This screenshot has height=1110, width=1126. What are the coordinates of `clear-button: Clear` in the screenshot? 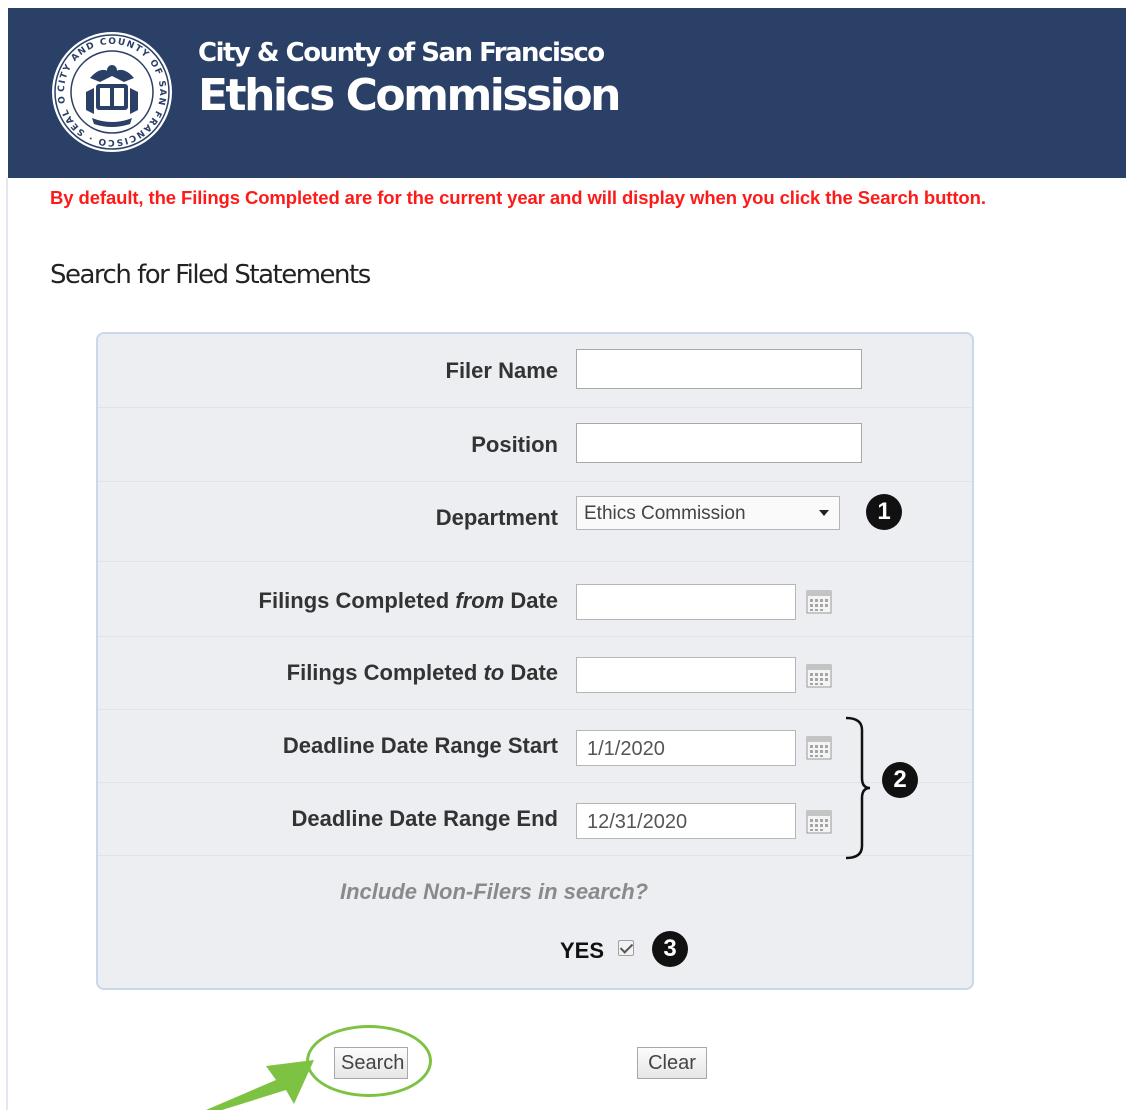 It's located at (672, 1063).